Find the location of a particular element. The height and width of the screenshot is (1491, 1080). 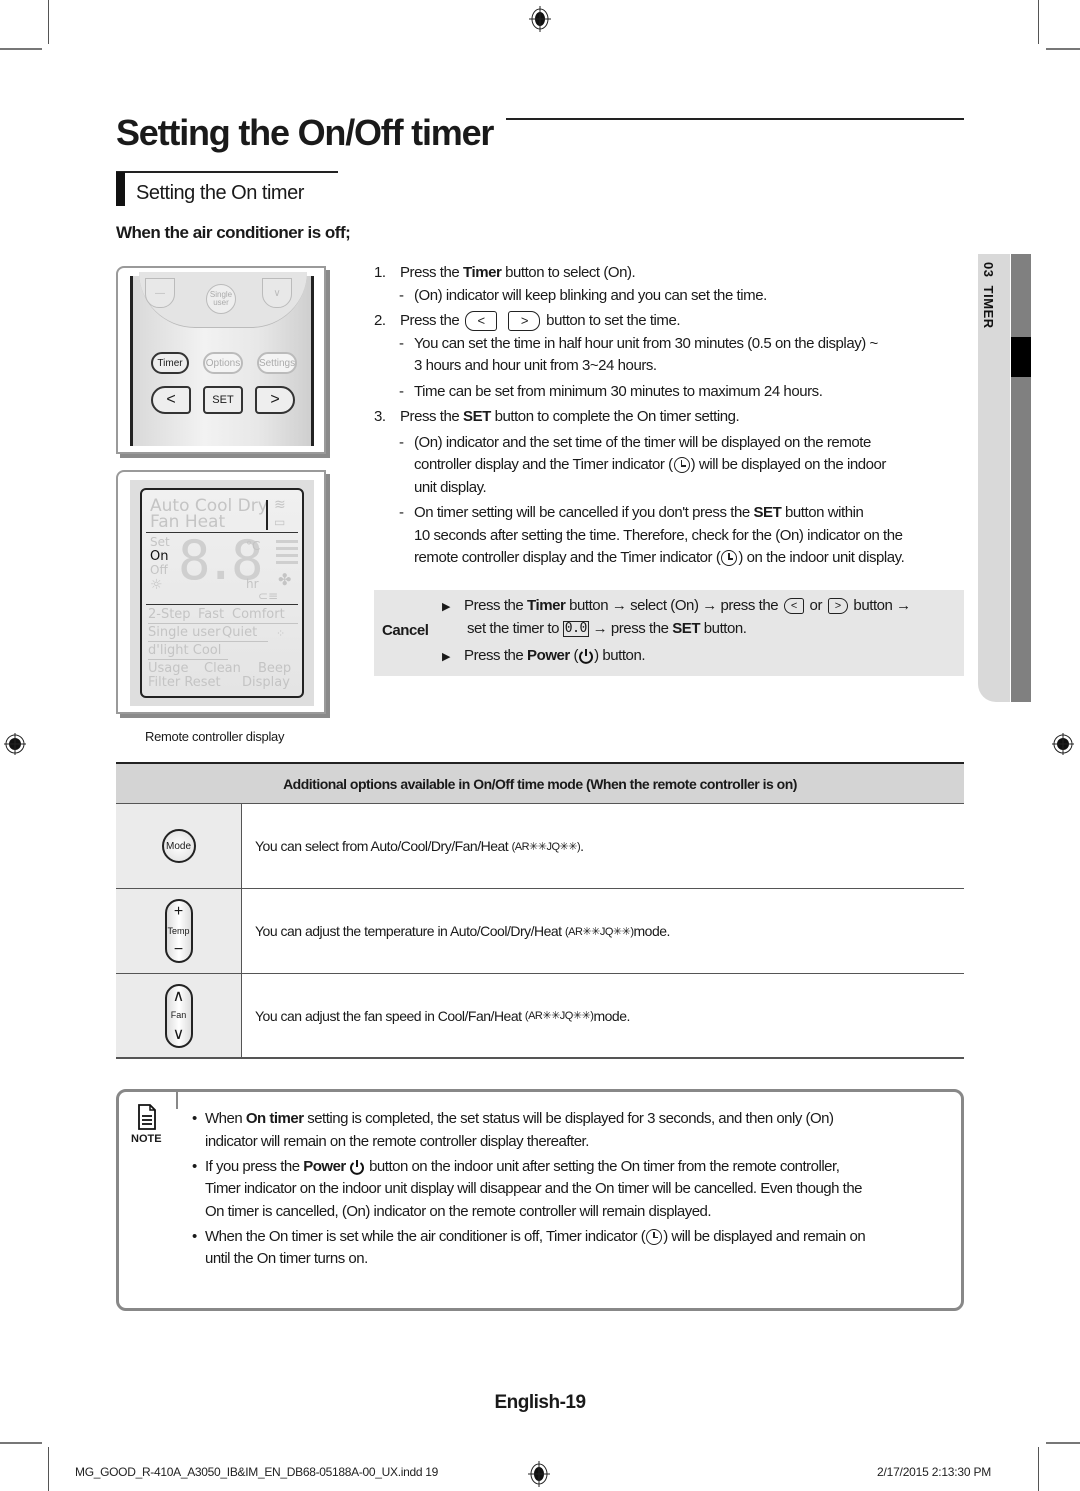

fan-label: Fan is located at coordinates (178, 1015).